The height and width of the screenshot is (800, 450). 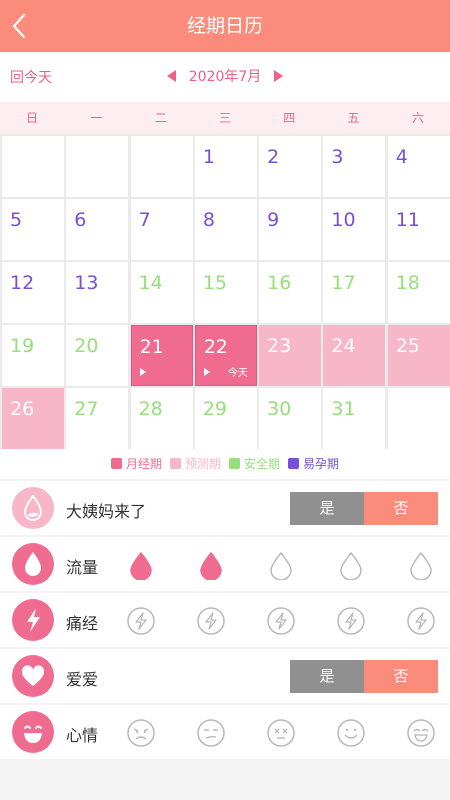 I want to click on calendar-day: 2, so click(x=290, y=166).